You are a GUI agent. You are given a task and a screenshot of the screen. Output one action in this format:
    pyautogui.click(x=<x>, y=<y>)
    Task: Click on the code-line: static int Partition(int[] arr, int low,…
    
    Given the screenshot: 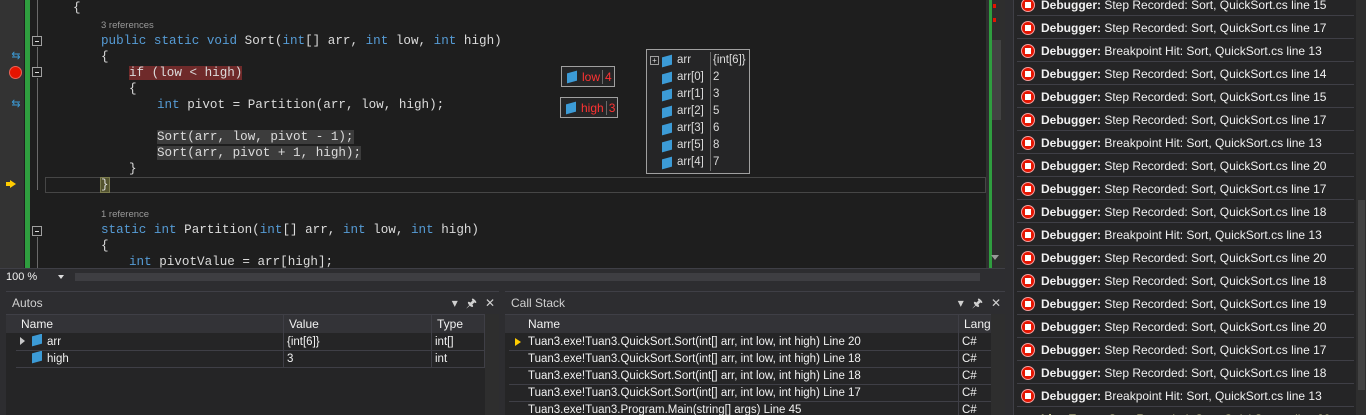 What is the action you would take?
    pyautogui.click(x=290, y=230)
    